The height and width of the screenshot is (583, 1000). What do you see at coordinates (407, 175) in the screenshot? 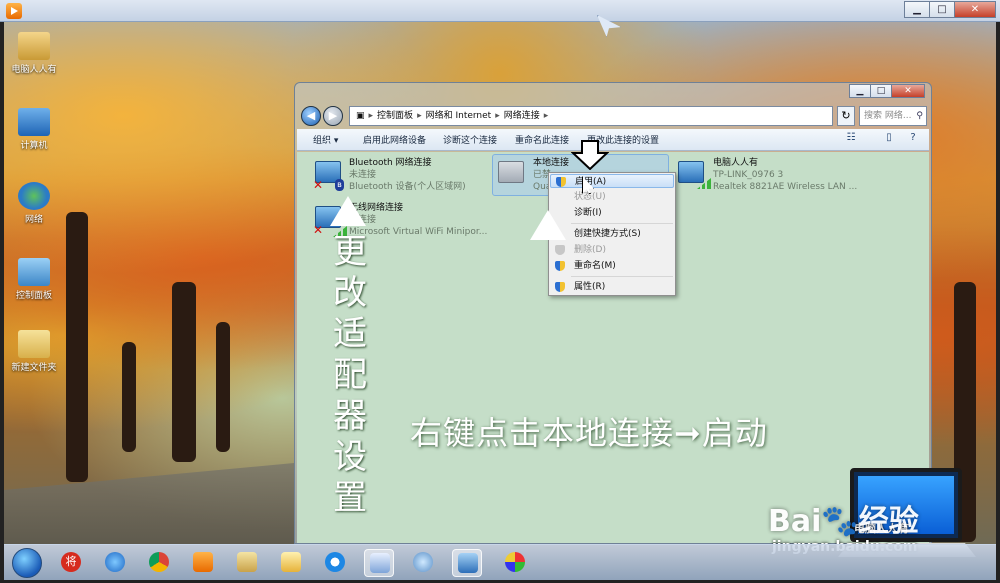
I see `connection-bluetooth: Bluetooth 网络连接 未连接 Bluetooth 设备(个人区域网)` at bounding box center [407, 175].